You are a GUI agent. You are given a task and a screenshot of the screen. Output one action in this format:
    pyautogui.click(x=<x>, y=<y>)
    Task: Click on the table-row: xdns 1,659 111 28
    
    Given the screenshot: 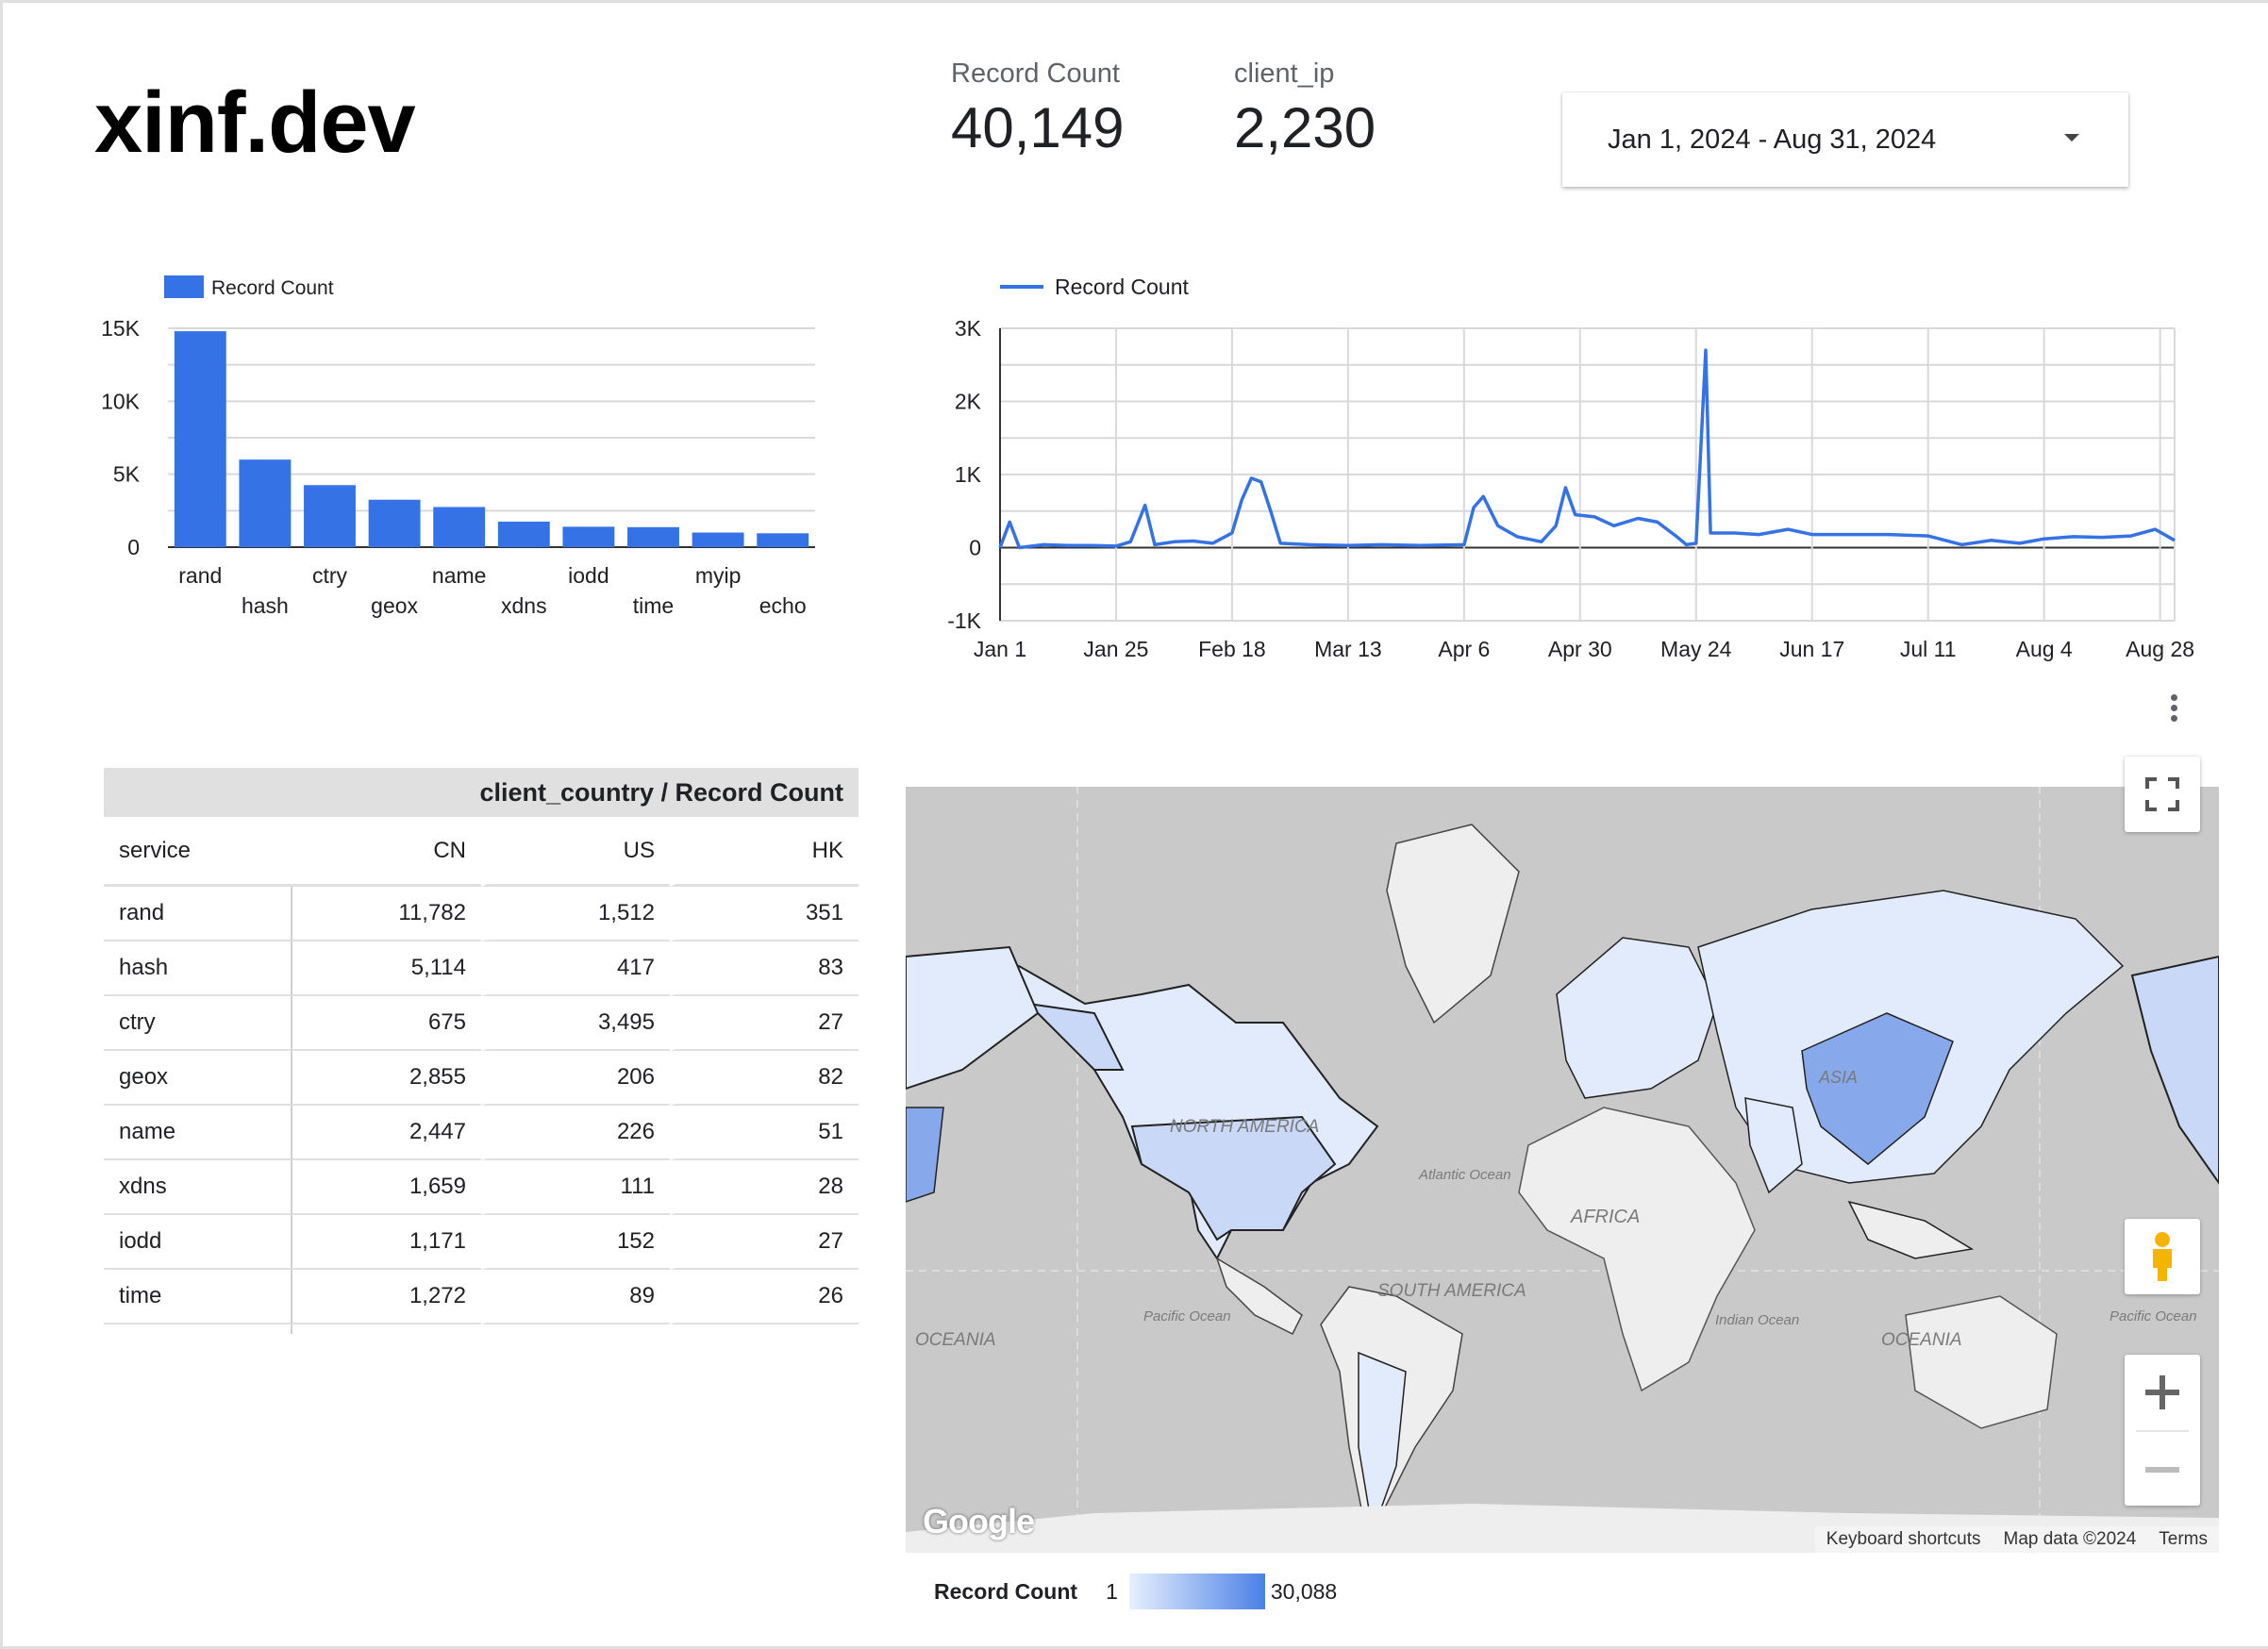 What is the action you would take?
    pyautogui.click(x=482, y=1187)
    